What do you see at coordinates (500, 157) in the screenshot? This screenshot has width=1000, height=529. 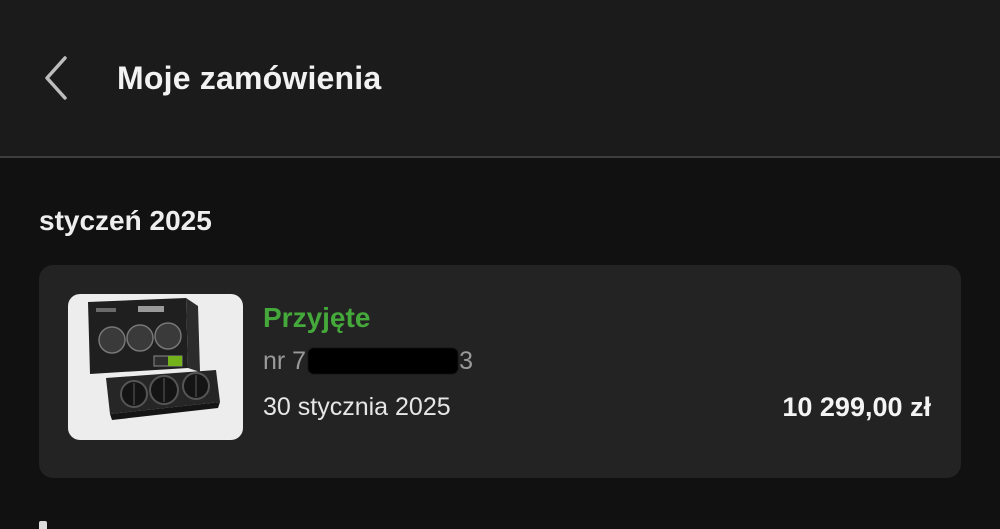 I see `header-divider` at bounding box center [500, 157].